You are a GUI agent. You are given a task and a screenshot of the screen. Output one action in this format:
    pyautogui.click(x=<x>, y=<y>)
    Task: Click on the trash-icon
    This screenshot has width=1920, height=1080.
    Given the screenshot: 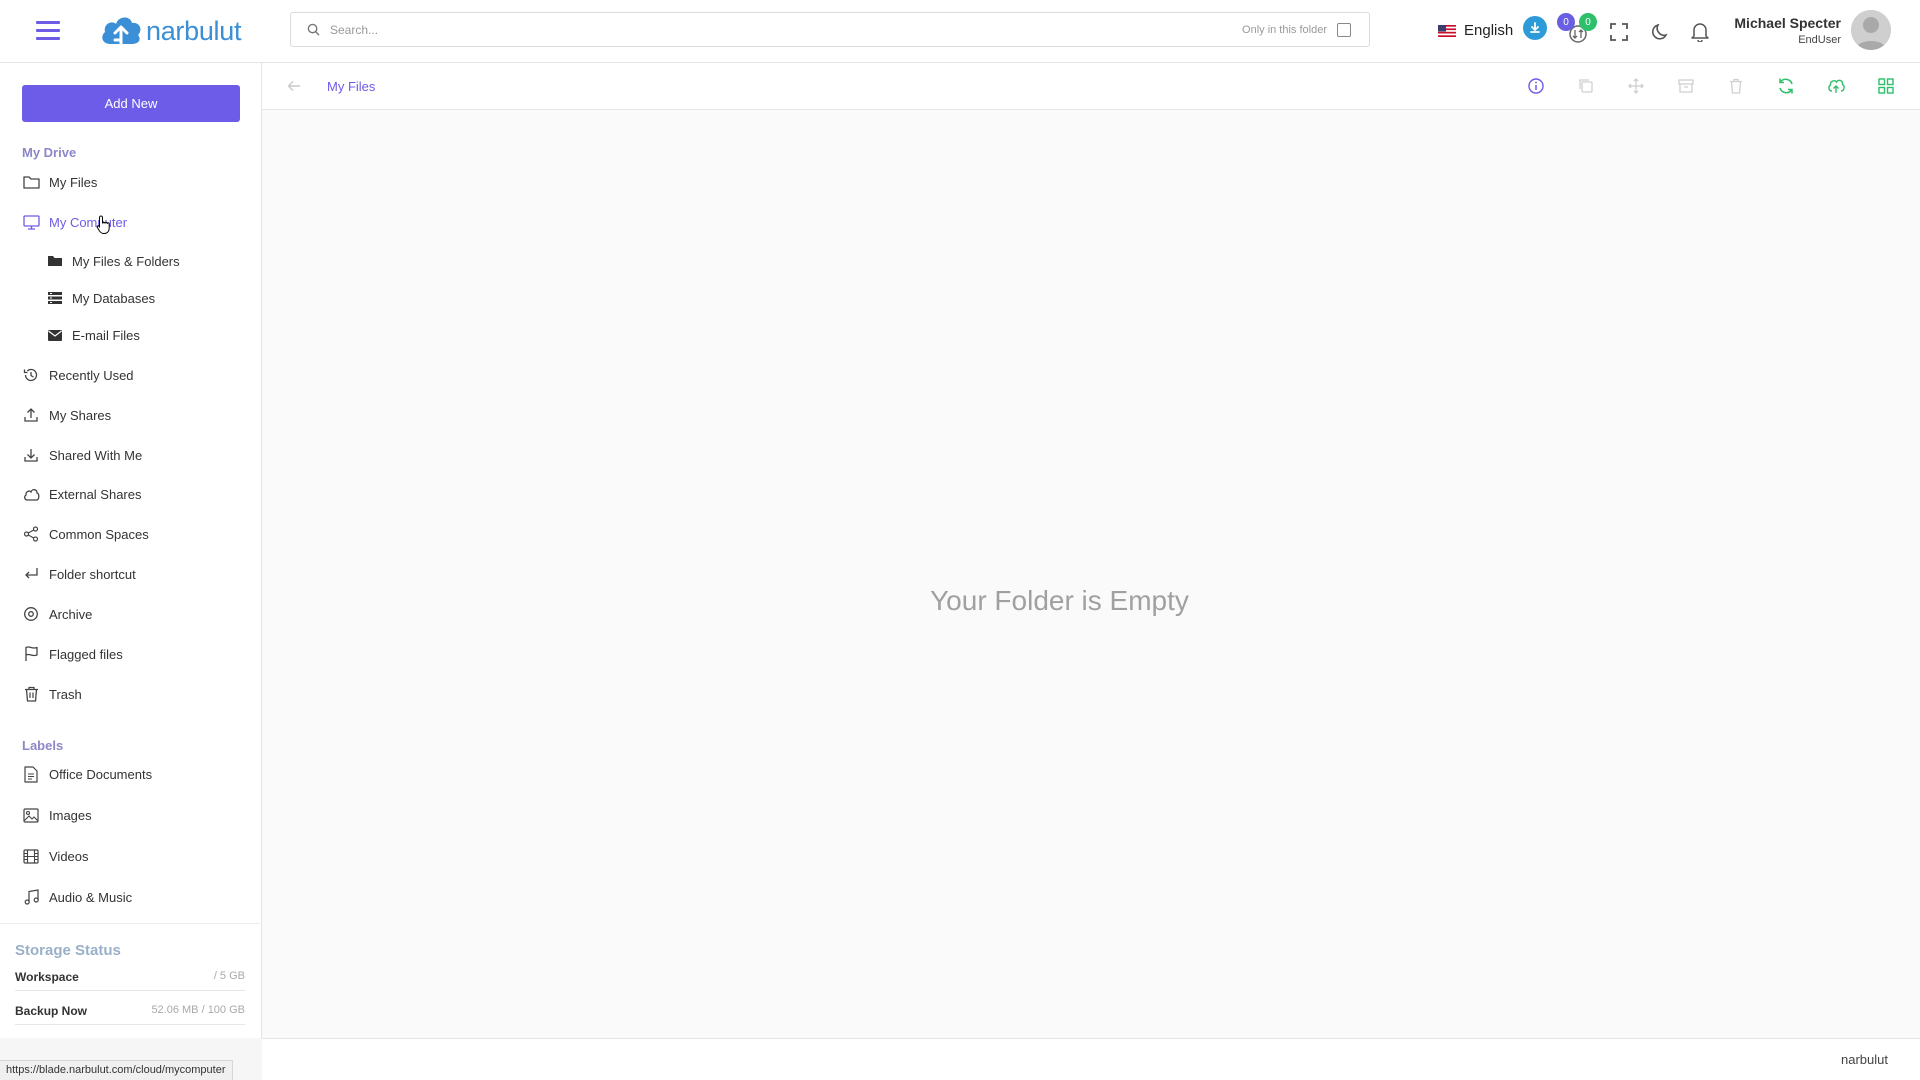 What is the action you would take?
    pyautogui.click(x=31, y=694)
    